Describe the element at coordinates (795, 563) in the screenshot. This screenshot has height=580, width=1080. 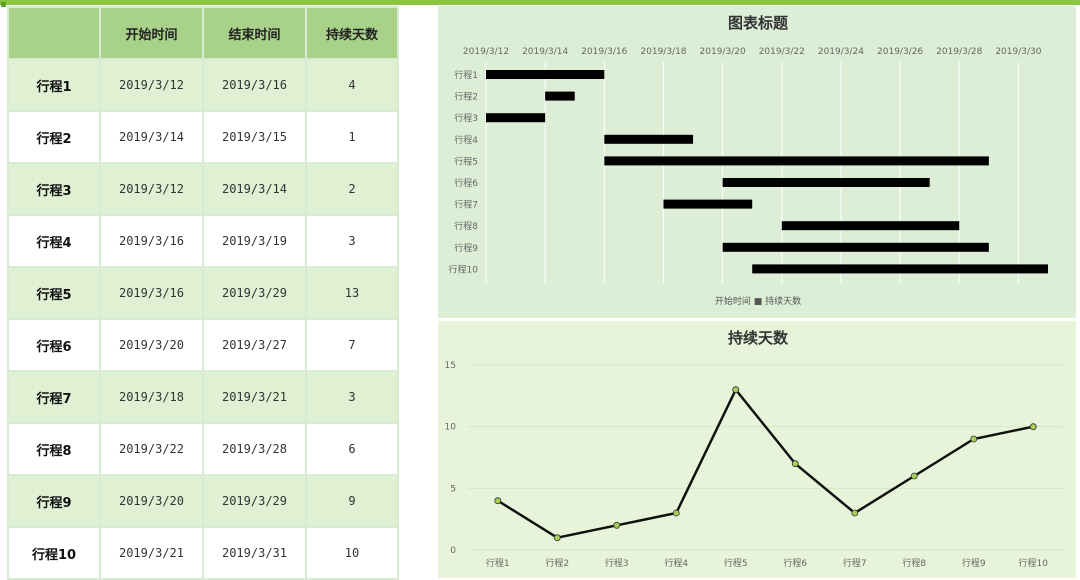
I see `line-x-tick-label: 行程6` at that location.